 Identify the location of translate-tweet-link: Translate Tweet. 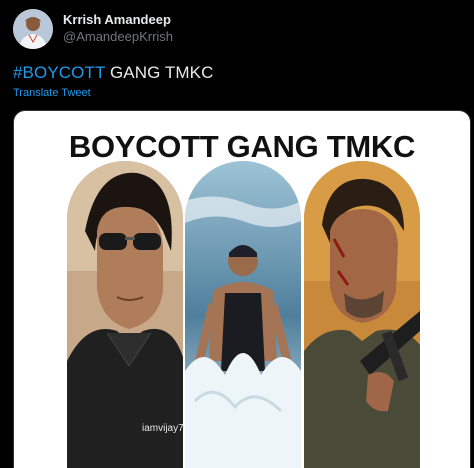
(52, 93).